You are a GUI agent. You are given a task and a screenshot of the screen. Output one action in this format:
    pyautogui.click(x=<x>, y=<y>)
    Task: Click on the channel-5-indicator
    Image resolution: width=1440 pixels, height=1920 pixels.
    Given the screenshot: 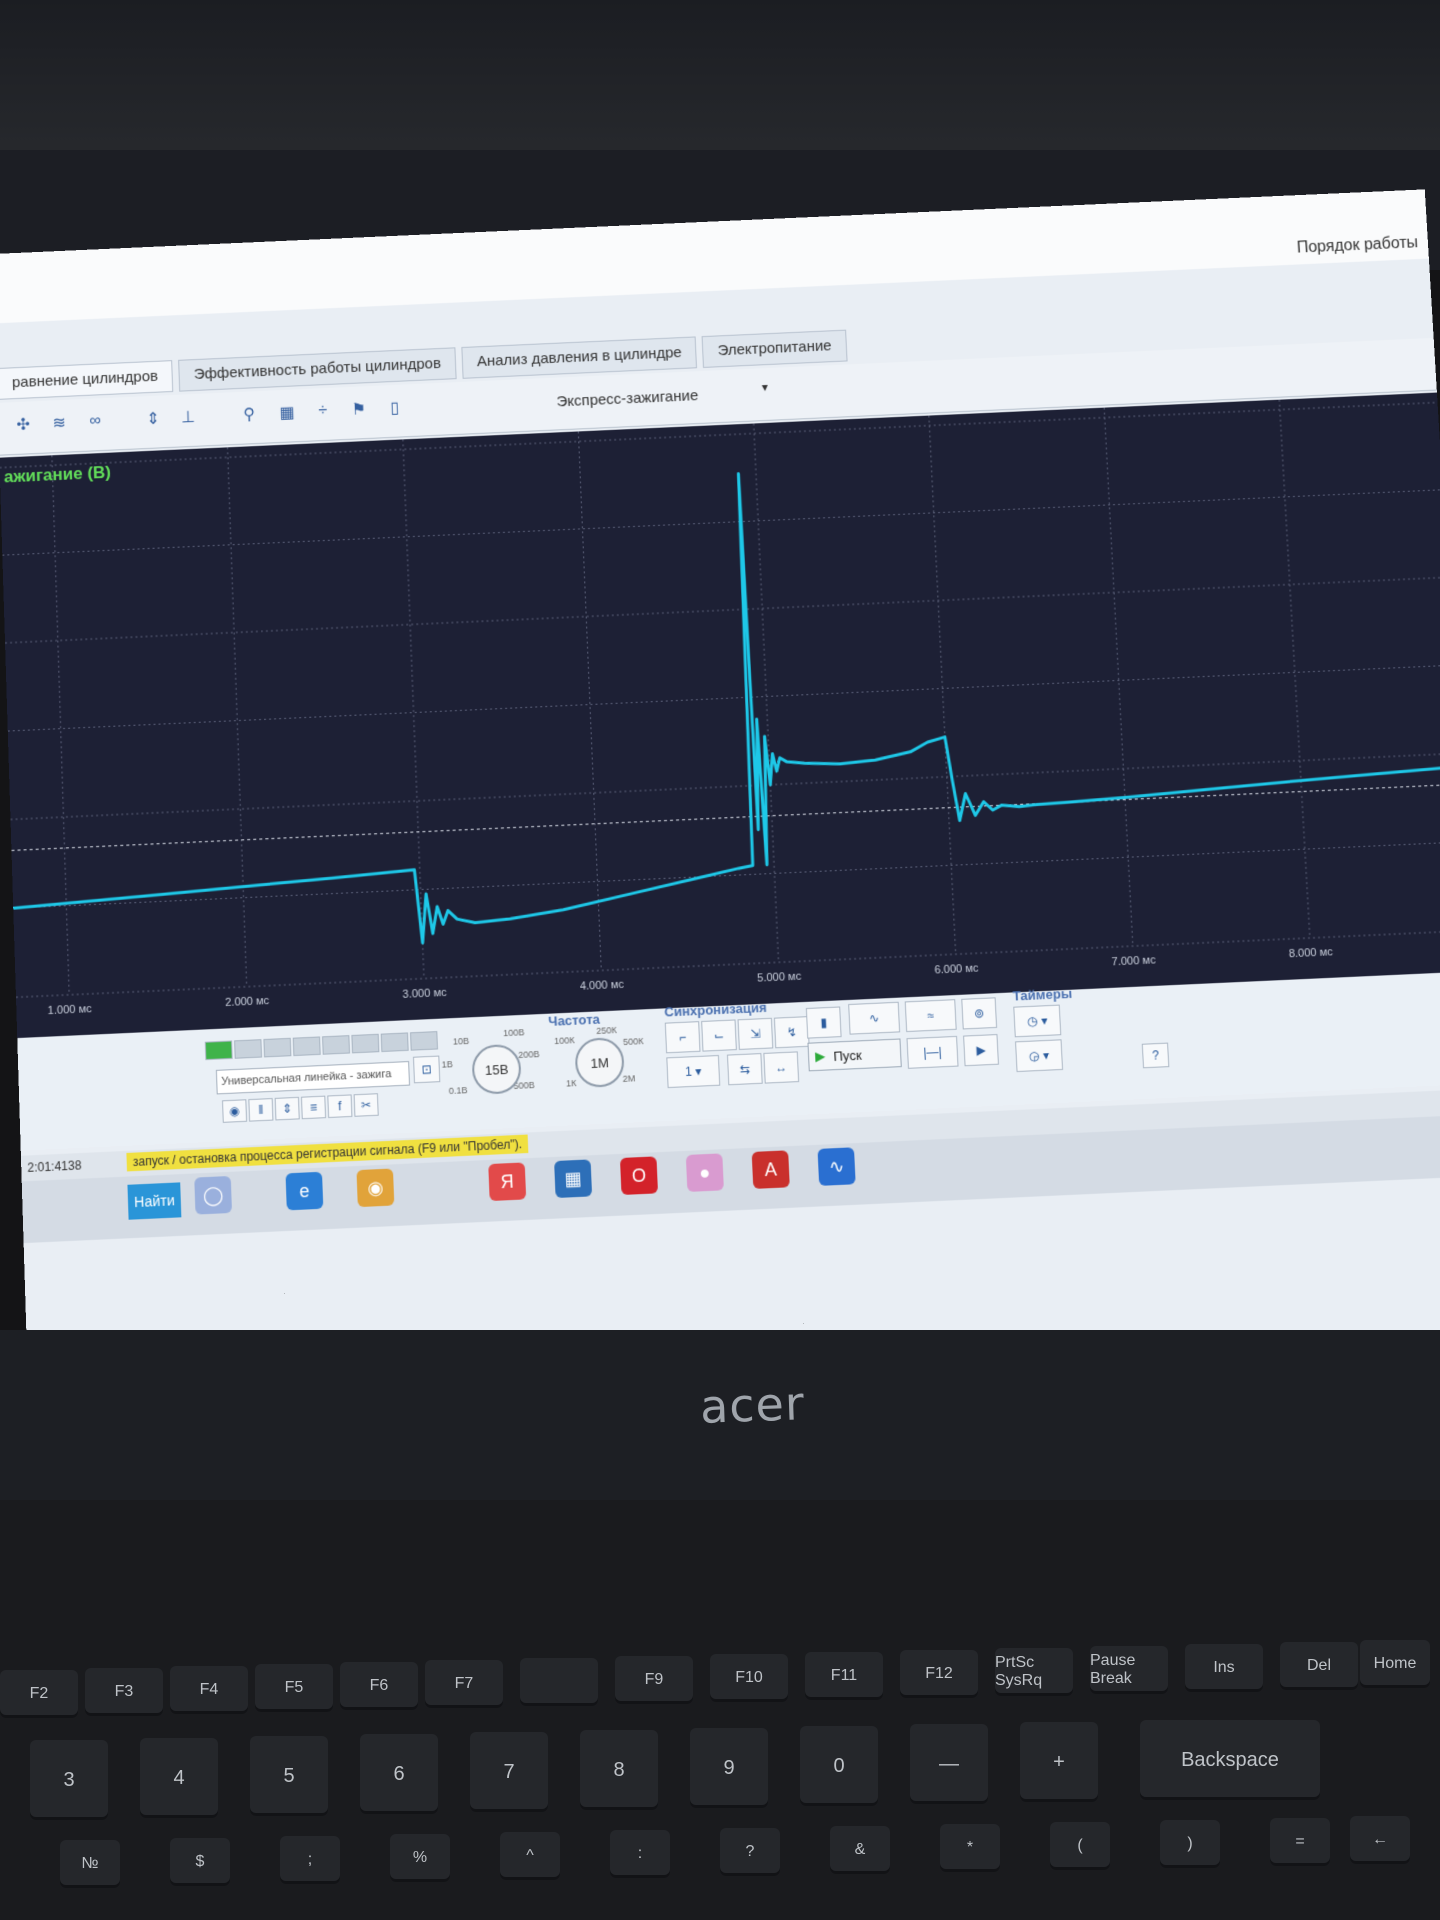 What is the action you would take?
    pyautogui.click(x=336, y=1045)
    